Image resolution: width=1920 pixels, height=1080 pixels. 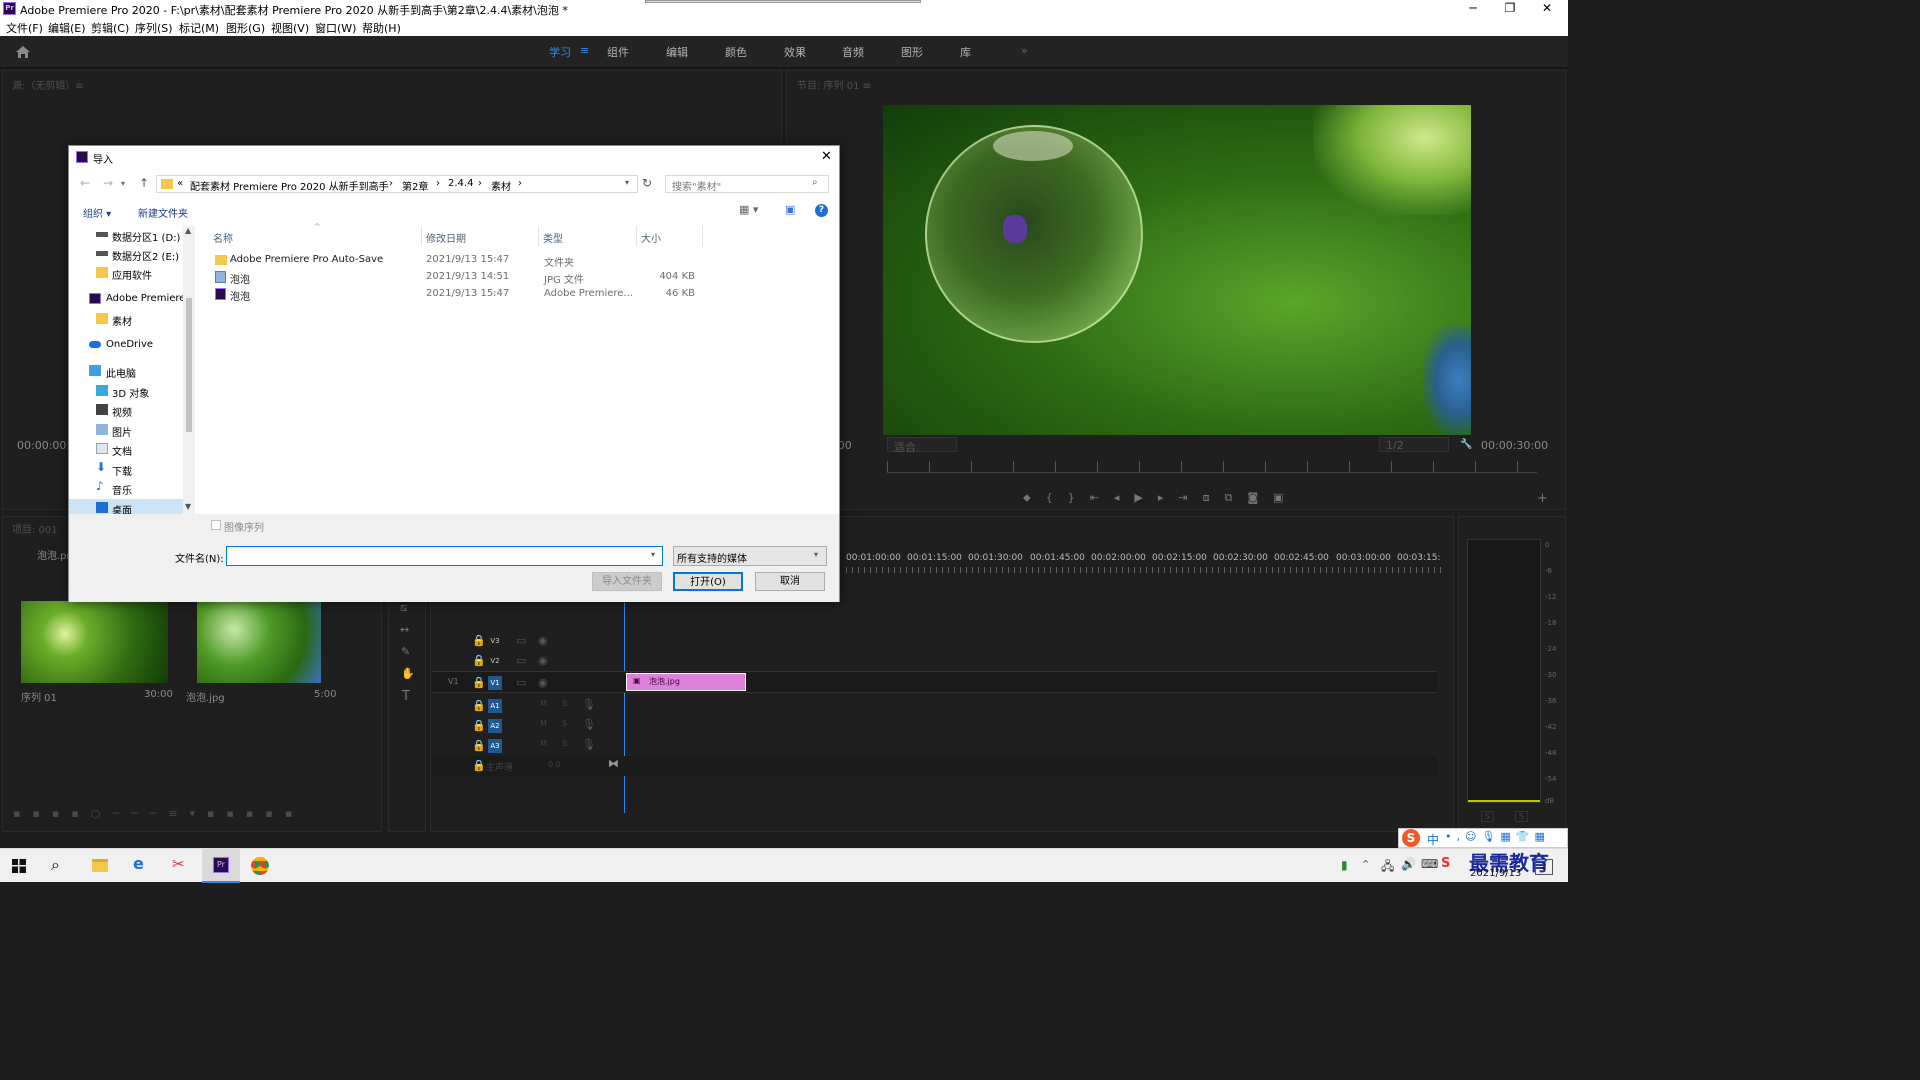 What do you see at coordinates (495, 641) in the screenshot?
I see `track-v3-label: V3` at bounding box center [495, 641].